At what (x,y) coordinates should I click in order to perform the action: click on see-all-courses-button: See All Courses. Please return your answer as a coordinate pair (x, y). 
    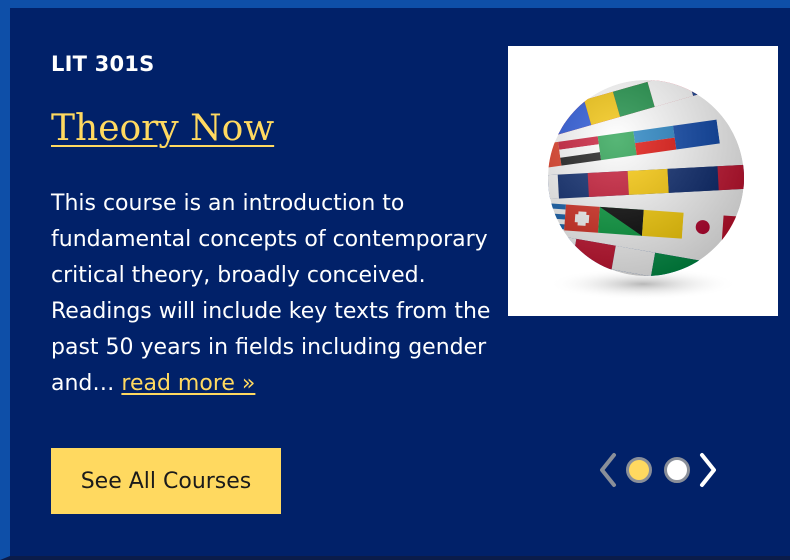
    Looking at the image, I should click on (166, 481).